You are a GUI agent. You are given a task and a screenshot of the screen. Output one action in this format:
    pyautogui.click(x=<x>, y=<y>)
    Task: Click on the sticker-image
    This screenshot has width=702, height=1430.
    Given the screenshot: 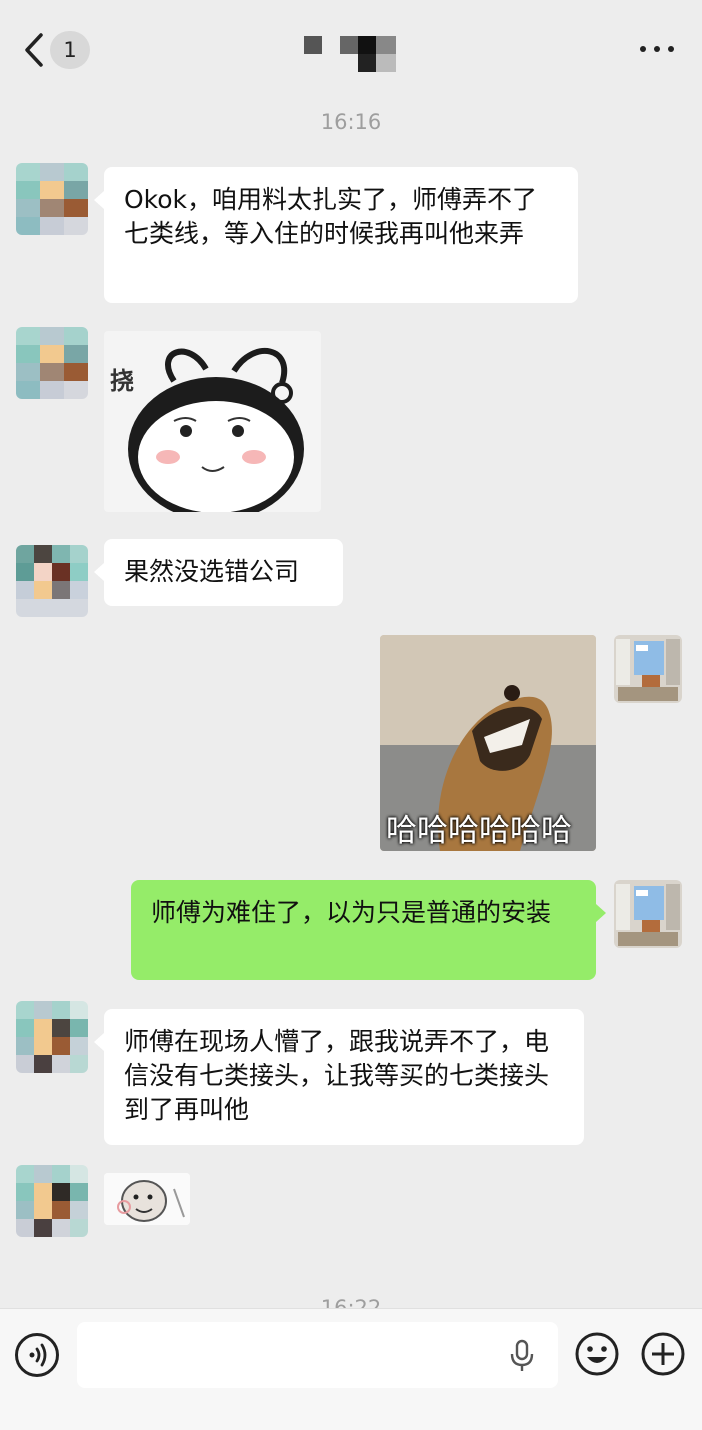 What is the action you would take?
    pyautogui.click(x=147, y=1199)
    